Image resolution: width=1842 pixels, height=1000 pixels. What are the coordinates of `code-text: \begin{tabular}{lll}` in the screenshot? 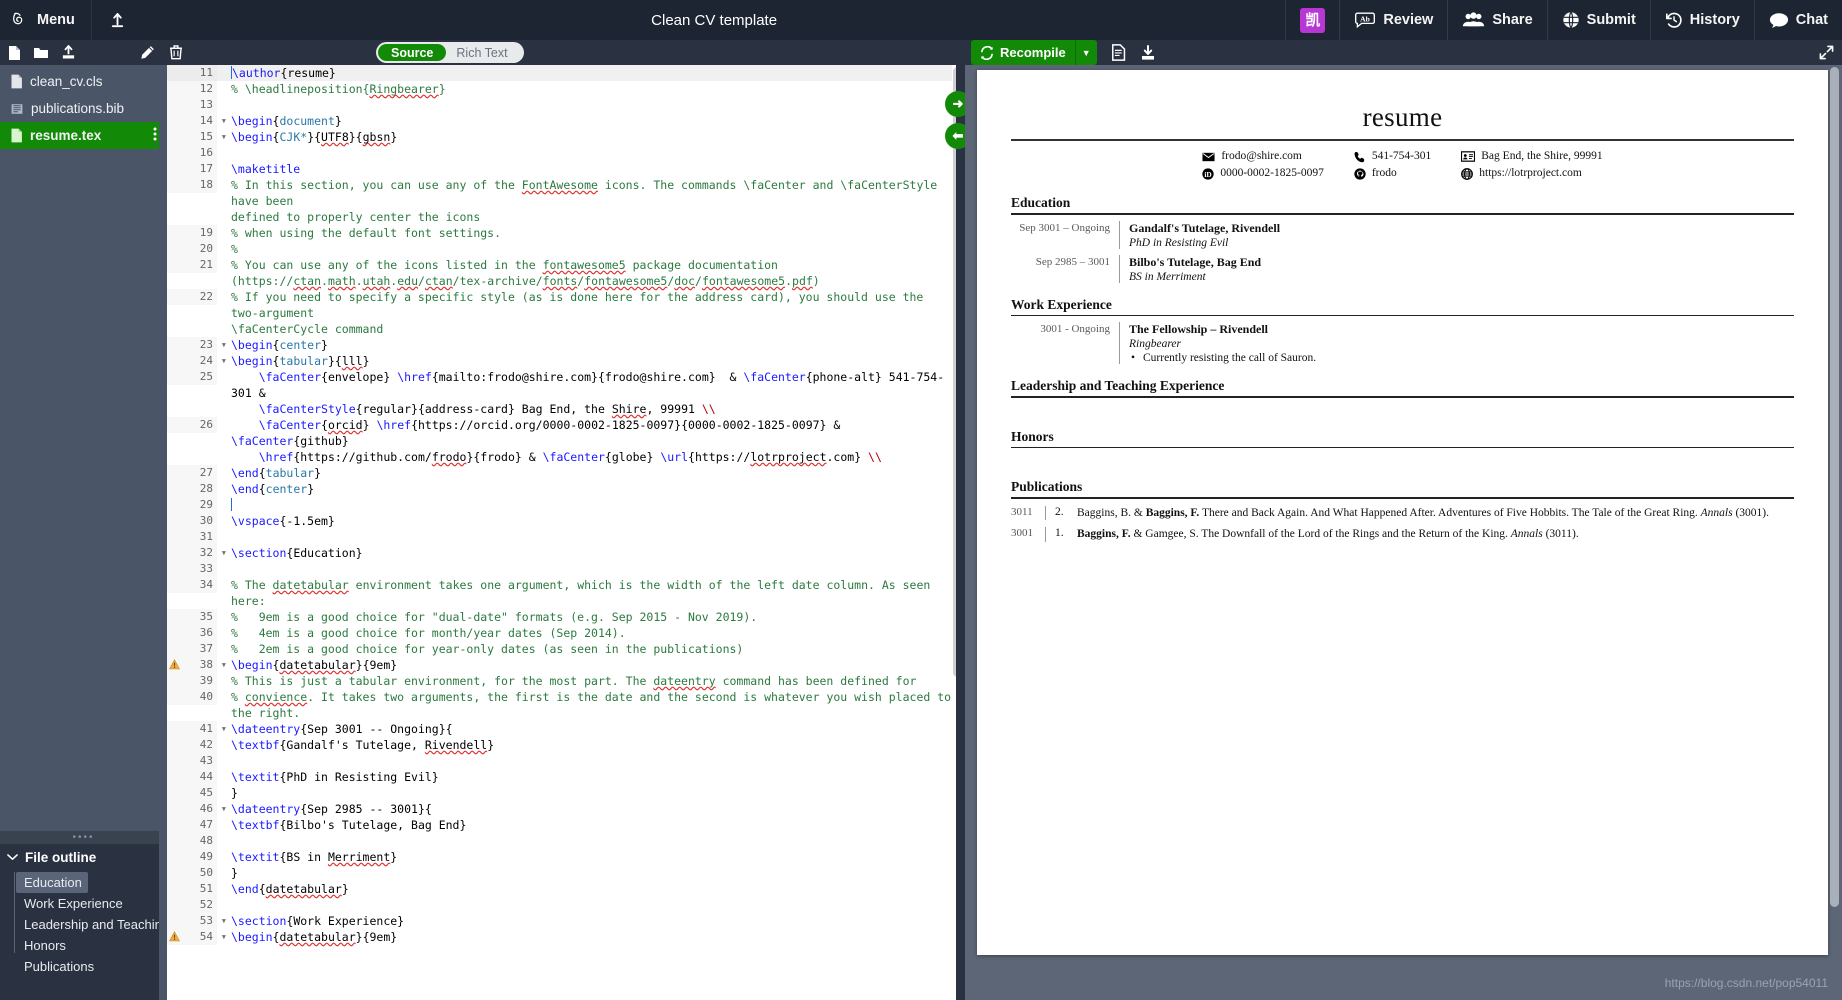 It's located at (584, 361).